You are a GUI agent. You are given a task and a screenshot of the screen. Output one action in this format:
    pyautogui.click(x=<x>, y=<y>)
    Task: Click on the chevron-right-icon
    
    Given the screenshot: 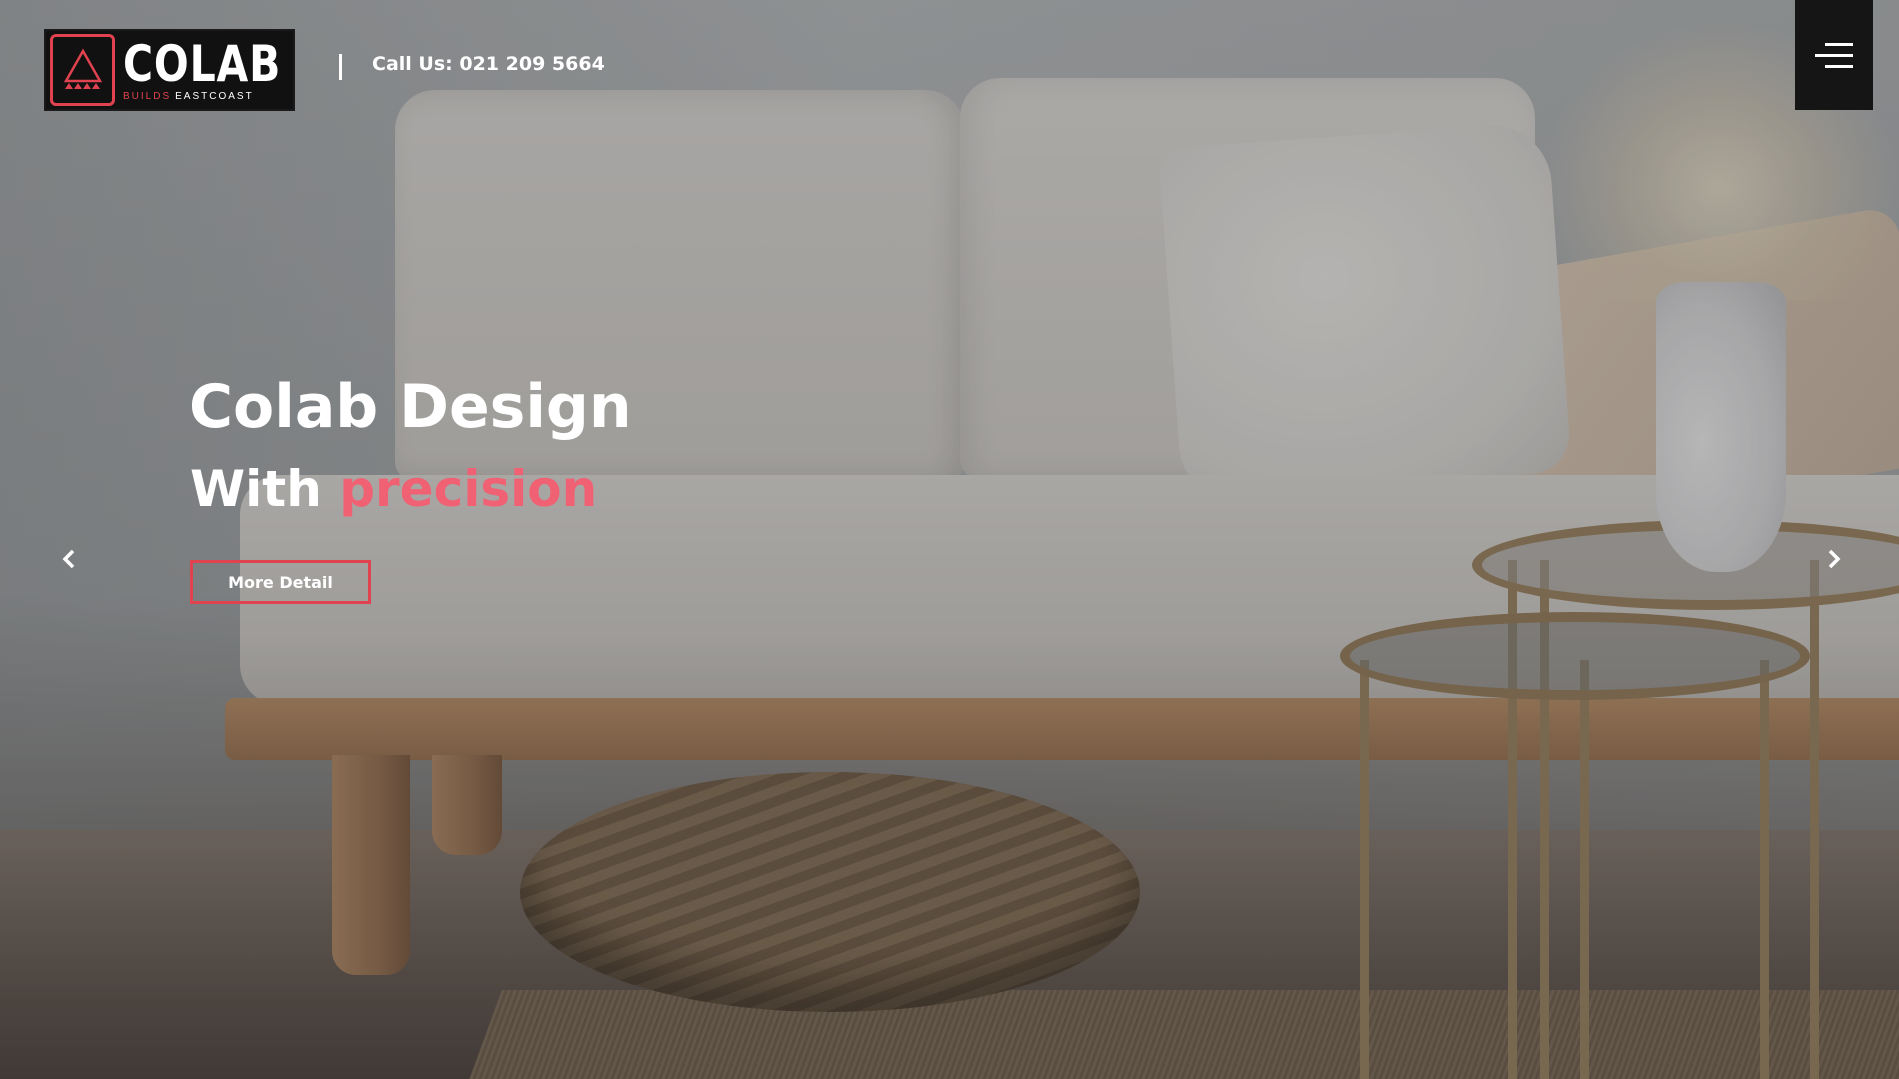 What is the action you would take?
    pyautogui.click(x=1834, y=559)
    